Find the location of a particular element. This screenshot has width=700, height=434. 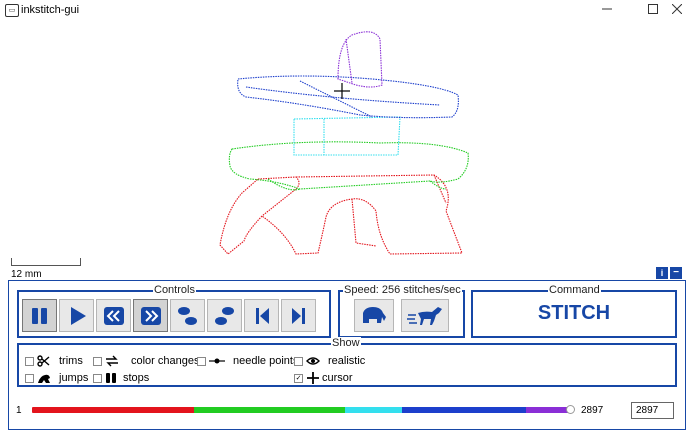

fast-forward-icon is located at coordinates (151, 316).